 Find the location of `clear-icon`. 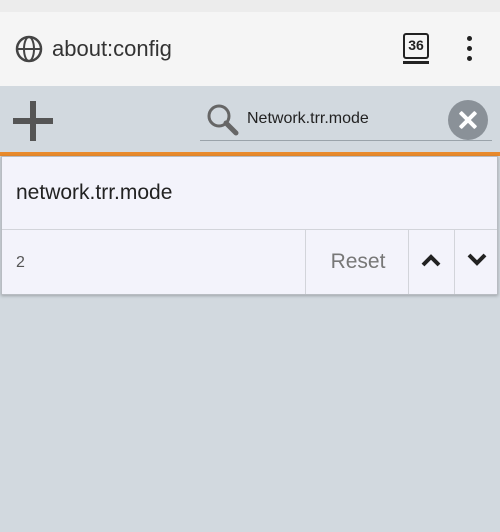

clear-icon is located at coordinates (468, 120).